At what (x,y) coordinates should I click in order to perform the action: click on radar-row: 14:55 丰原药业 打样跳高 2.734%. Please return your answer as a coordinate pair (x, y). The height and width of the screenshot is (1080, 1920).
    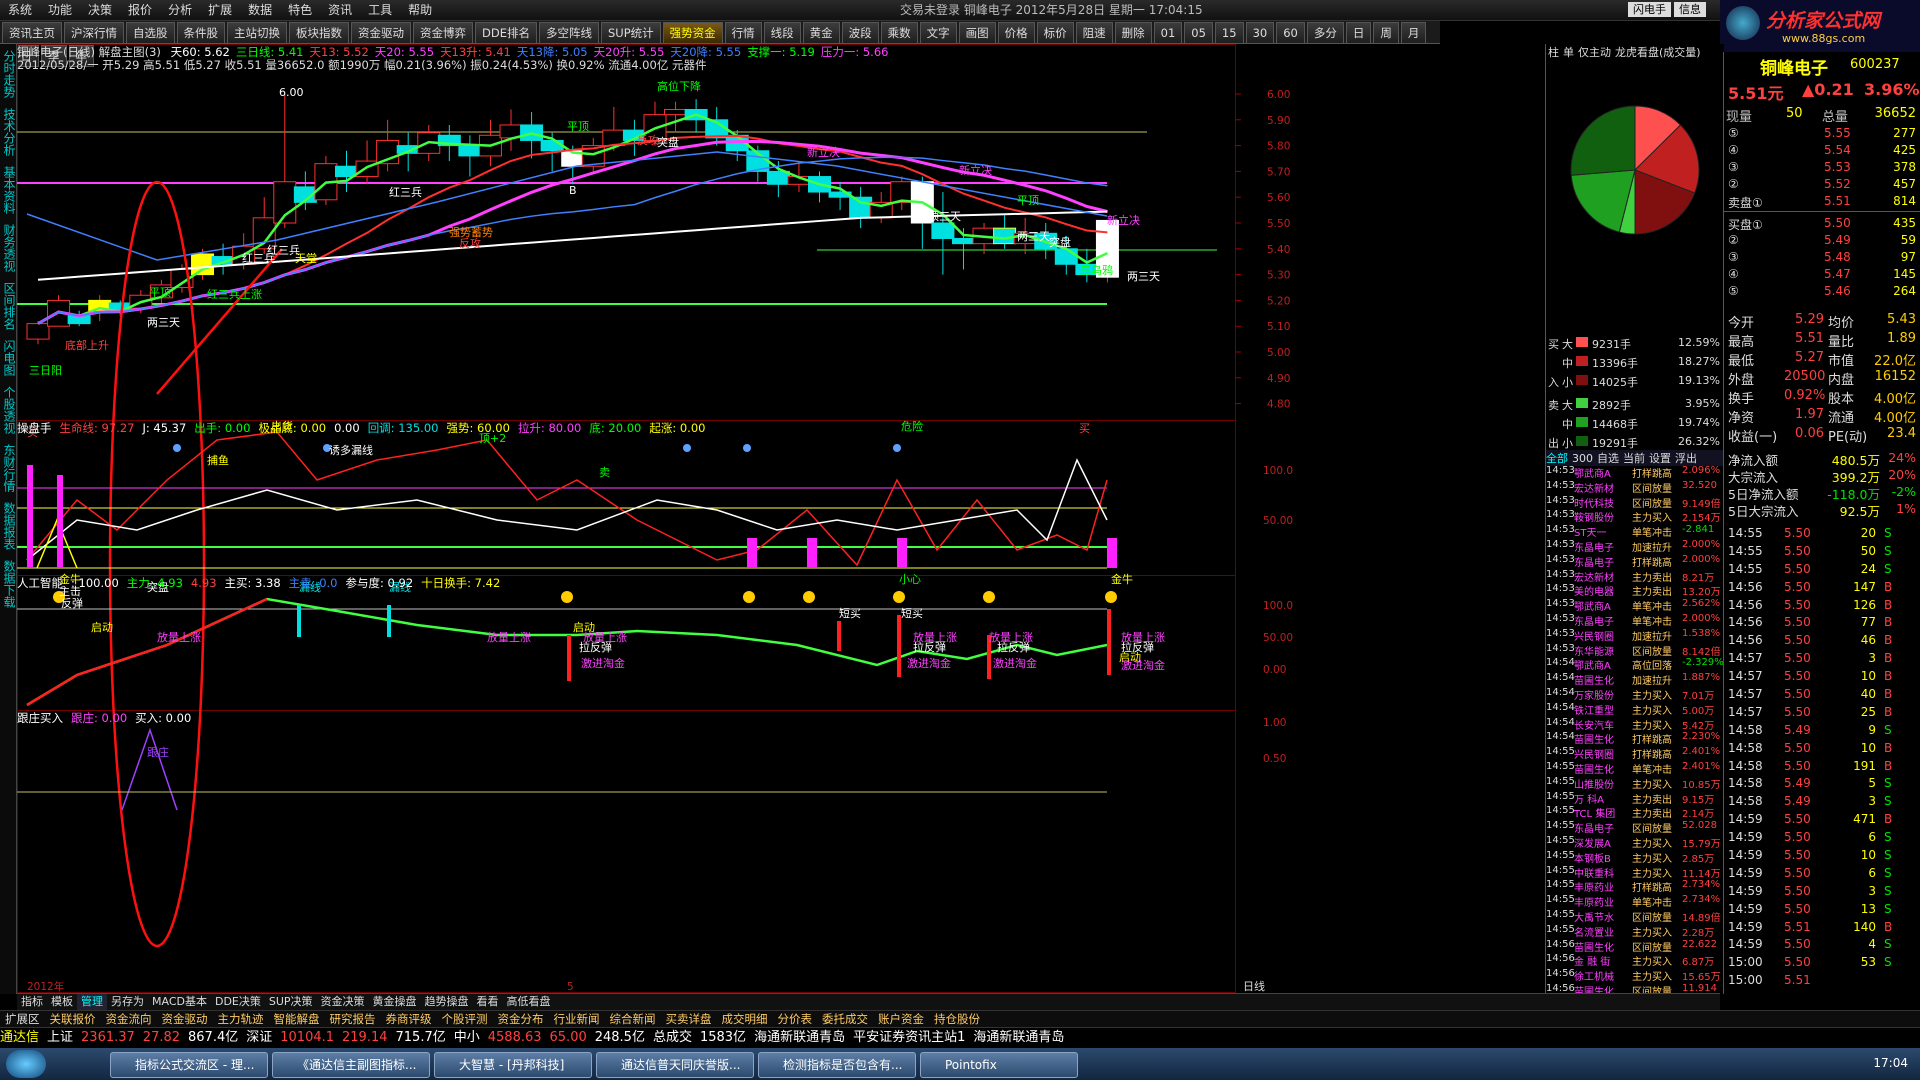
    Looking at the image, I should click on (1635, 886).